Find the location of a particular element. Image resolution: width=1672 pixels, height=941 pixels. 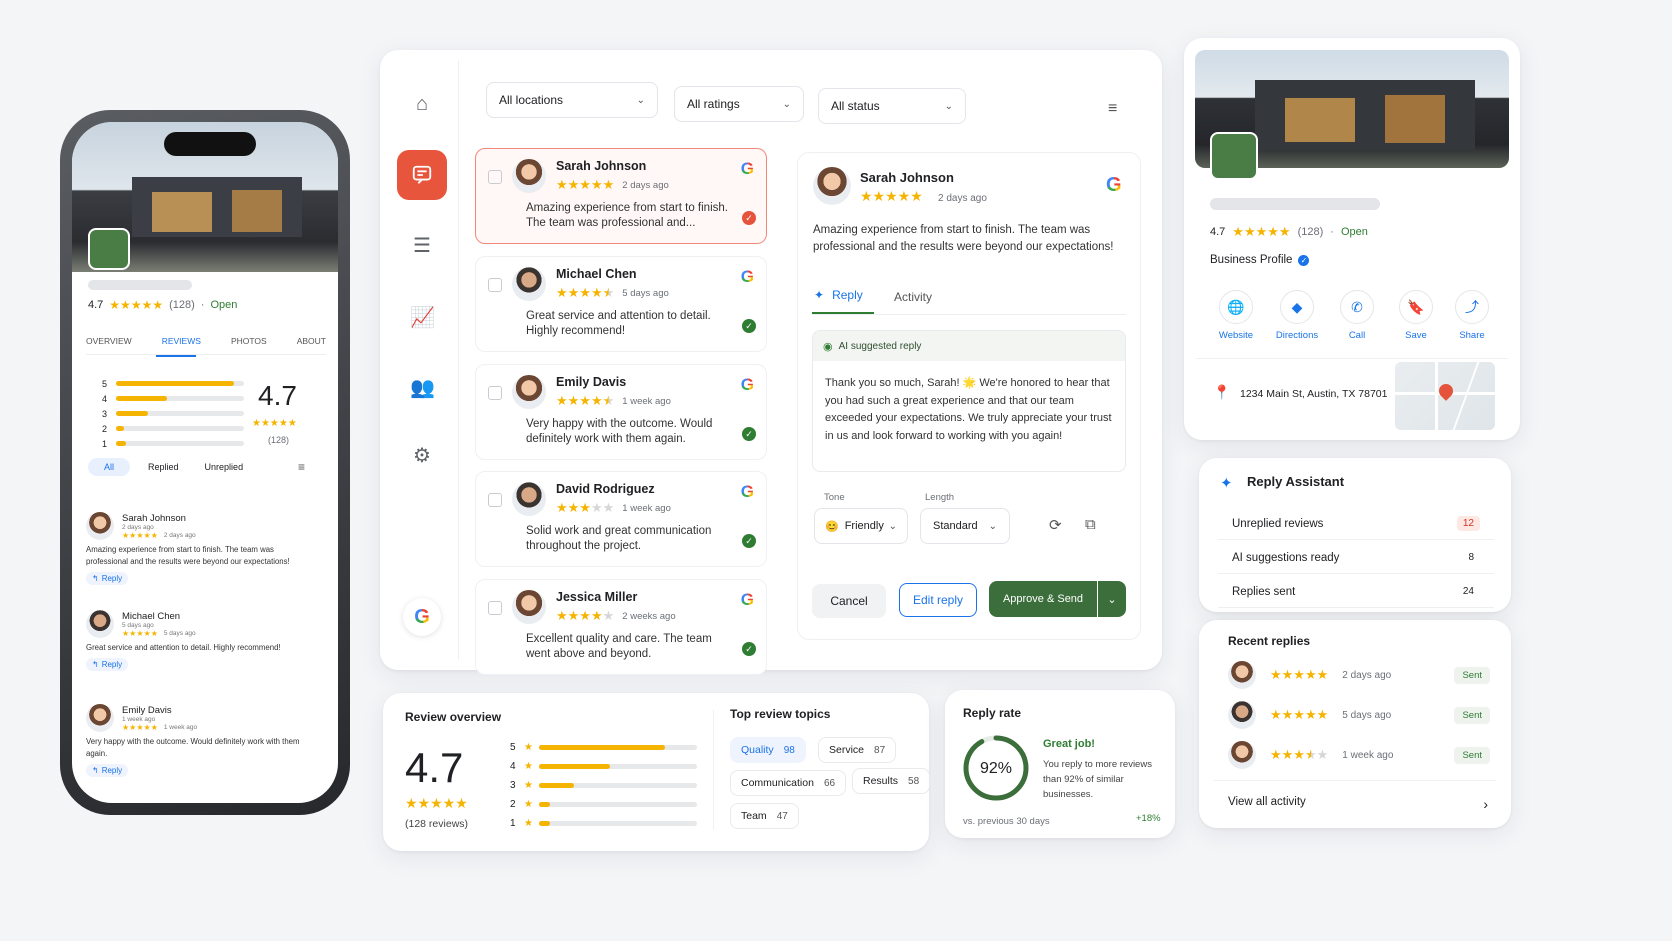

mini-map is located at coordinates (1445, 396).